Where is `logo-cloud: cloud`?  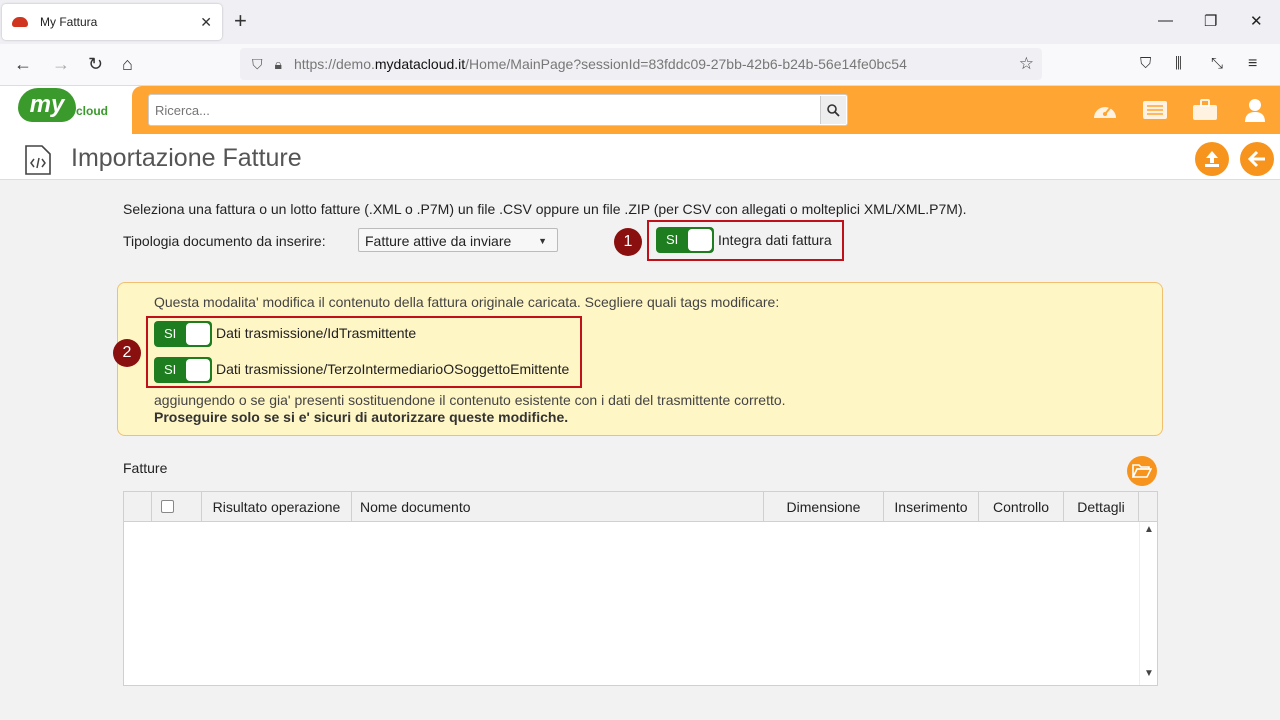 logo-cloud: cloud is located at coordinates (92, 111).